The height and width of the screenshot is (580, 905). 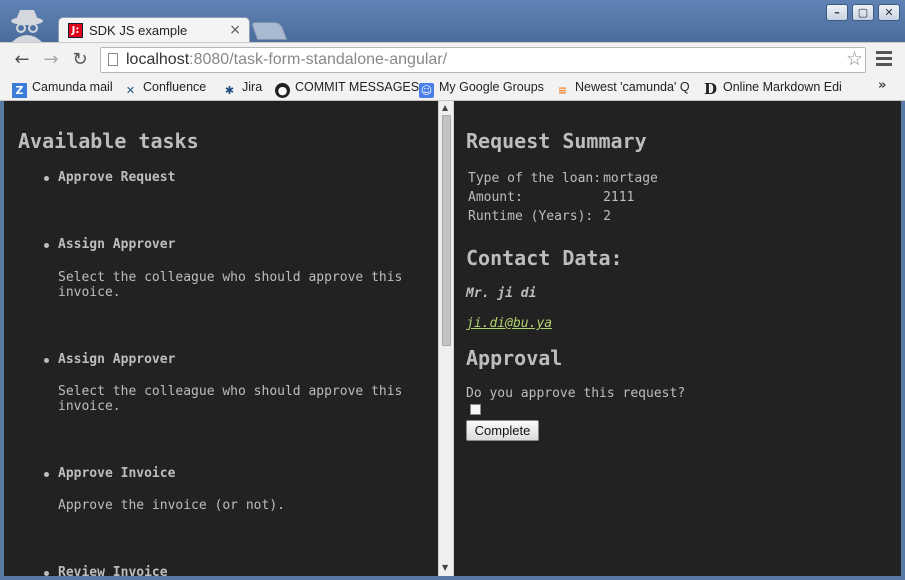 What do you see at coordinates (576, 393) in the screenshot?
I see `approval-question: Do you approve this request?` at bounding box center [576, 393].